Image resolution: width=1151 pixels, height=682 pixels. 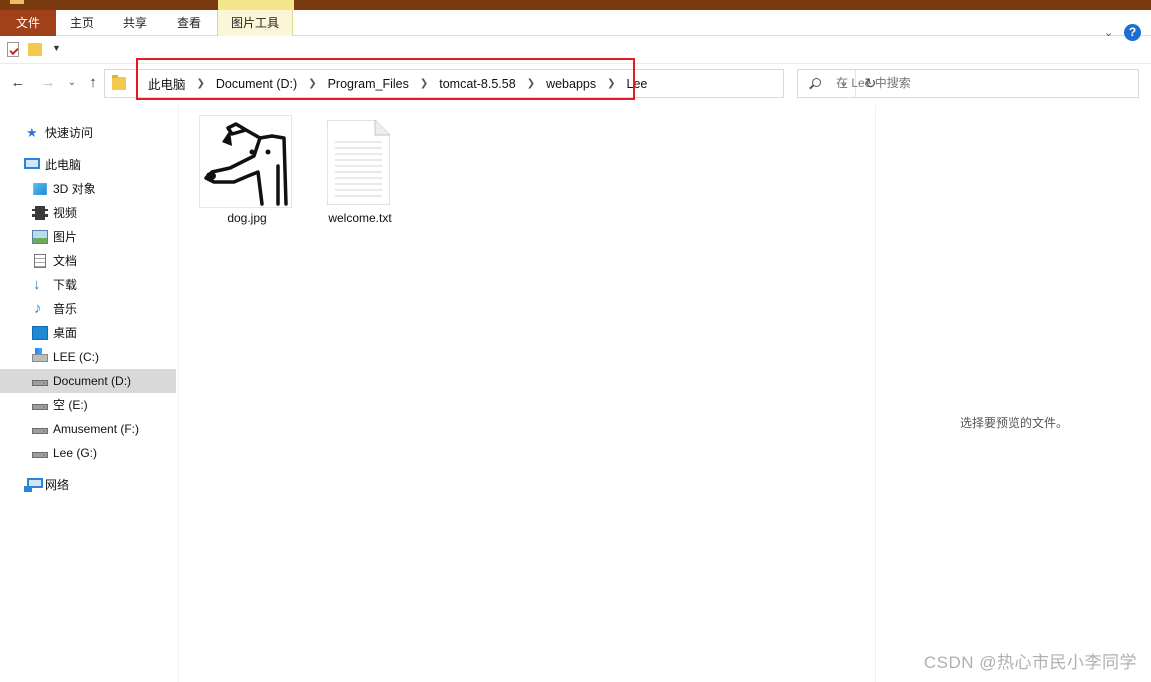 What do you see at coordinates (65, 261) in the screenshot?
I see `sidebar-item-label: 文档` at bounding box center [65, 261].